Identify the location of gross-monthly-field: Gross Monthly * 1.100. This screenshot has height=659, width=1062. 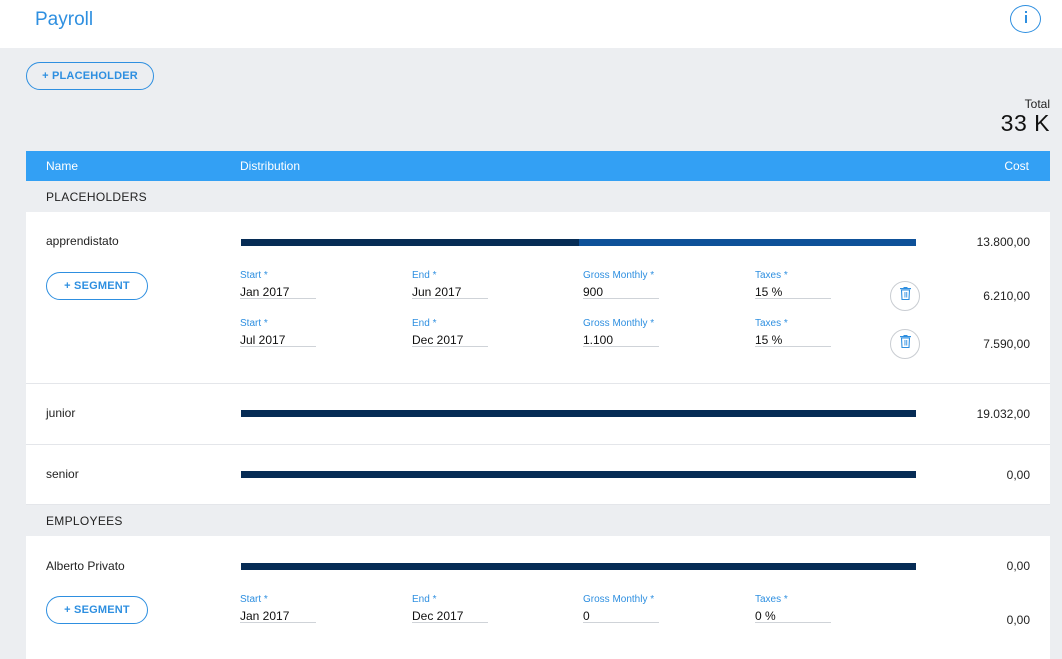
(621, 332).